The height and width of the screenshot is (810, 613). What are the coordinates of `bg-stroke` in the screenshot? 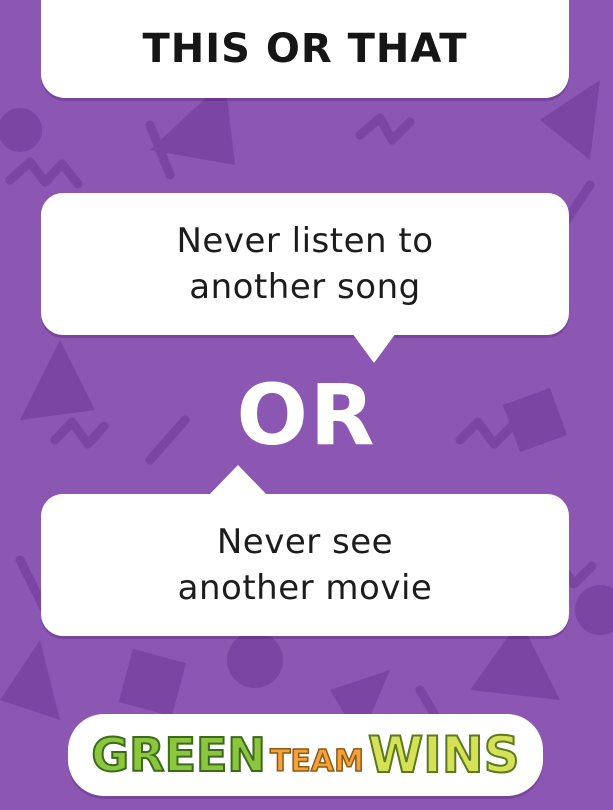 It's located at (160, 150).